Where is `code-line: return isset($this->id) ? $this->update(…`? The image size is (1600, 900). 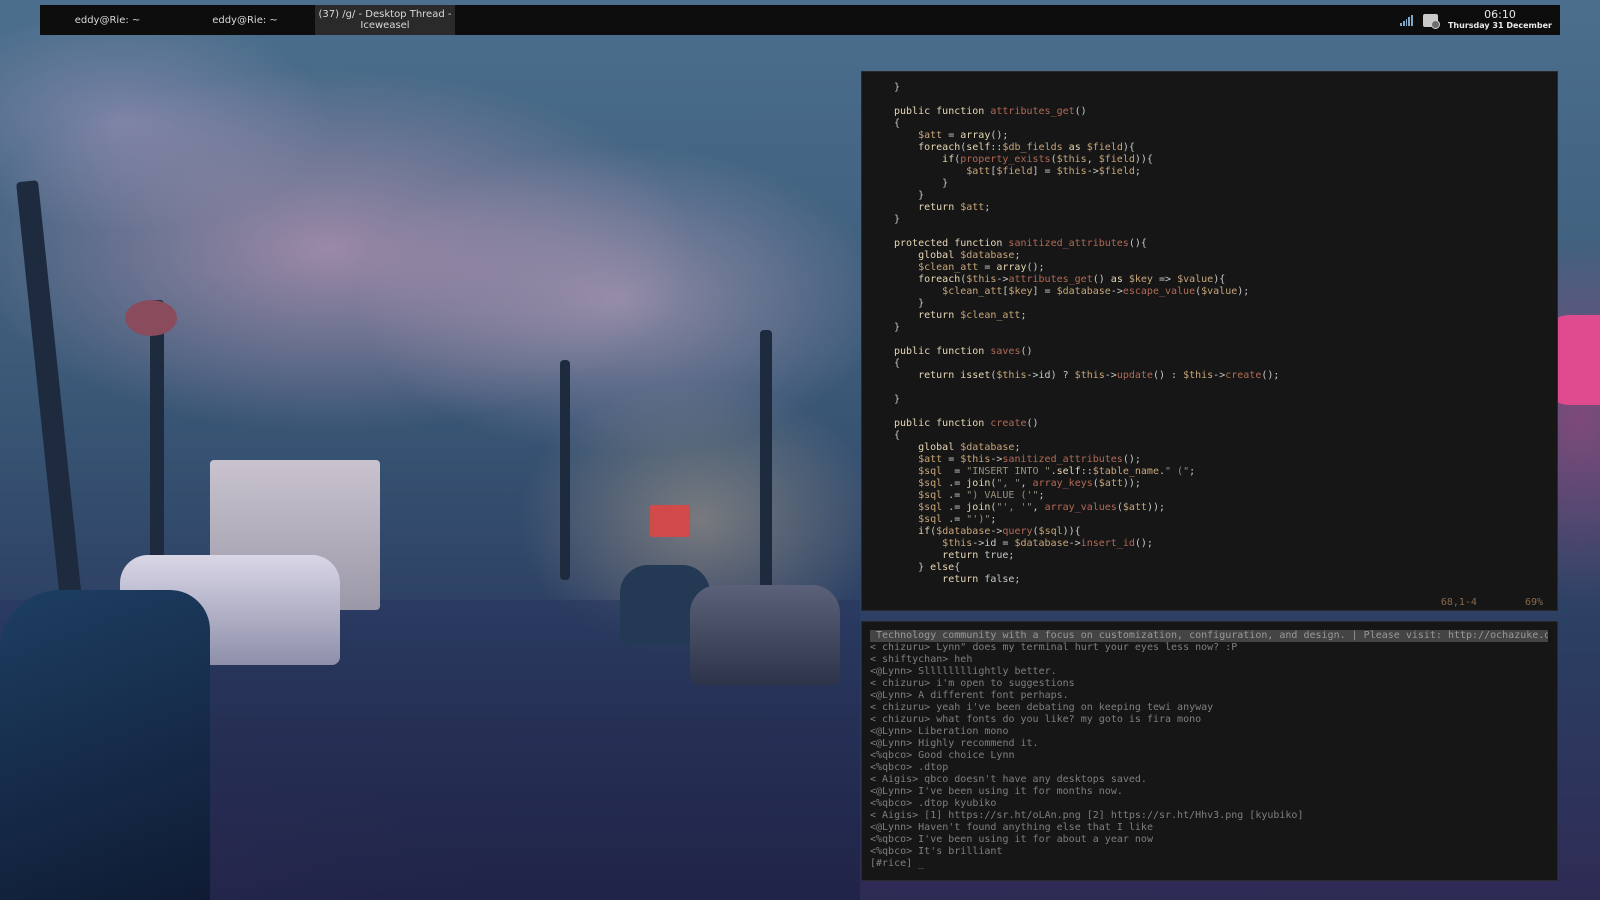
code-line: return isset($this->id) ? $this->update(… is located at coordinates (1099, 375).